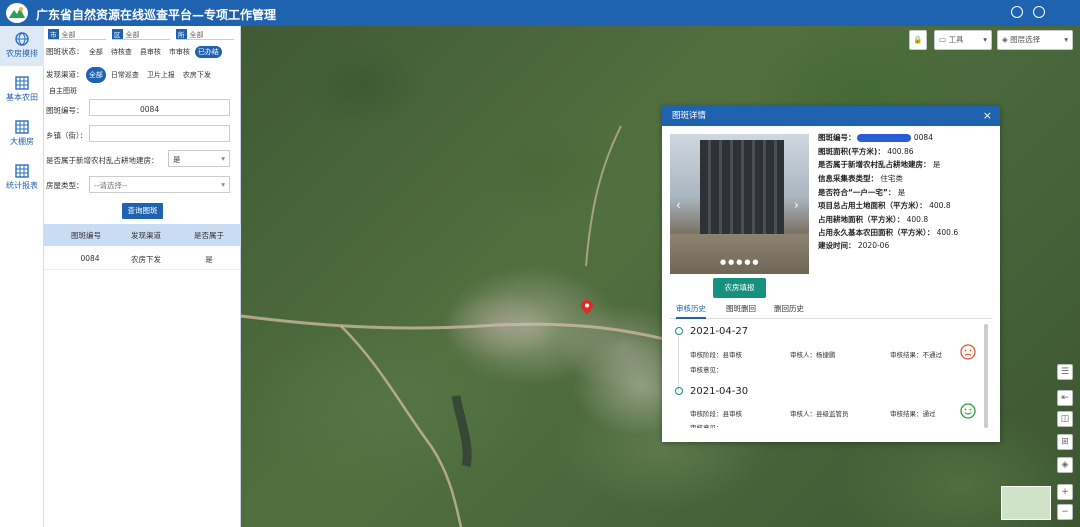 This screenshot has height=527, width=1080. I want to click on city-select: 市全部, so click(77, 34).